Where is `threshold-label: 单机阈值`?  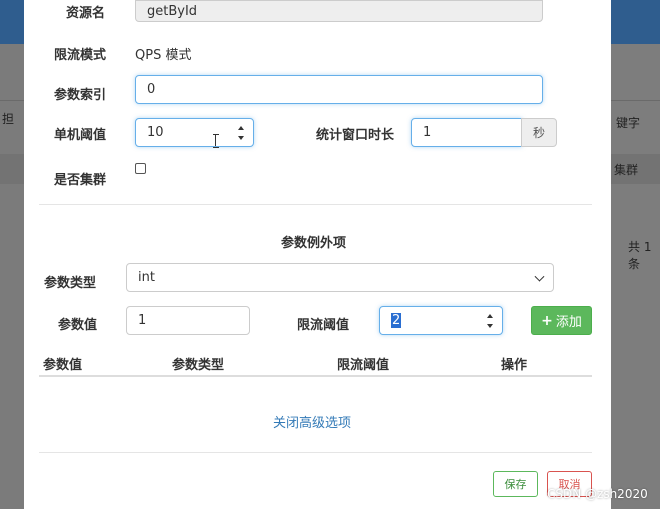
threshold-label: 单机阈值 is located at coordinates (80, 135).